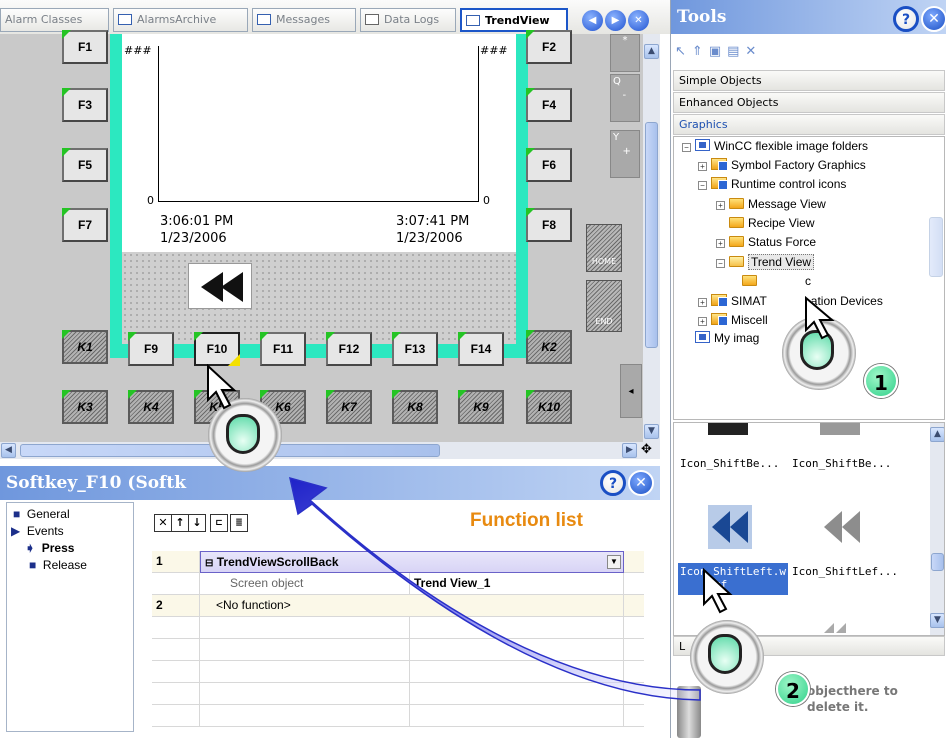 The height and width of the screenshot is (738, 946). Describe the element at coordinates (85, 105) in the screenshot. I see `softkey-f3: F3` at that location.